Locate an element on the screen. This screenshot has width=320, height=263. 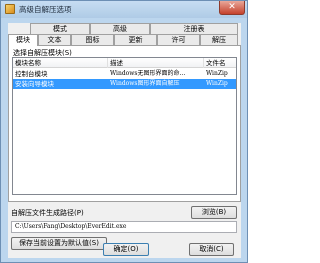
tab-advanced: 高级 is located at coordinates (120, 28).